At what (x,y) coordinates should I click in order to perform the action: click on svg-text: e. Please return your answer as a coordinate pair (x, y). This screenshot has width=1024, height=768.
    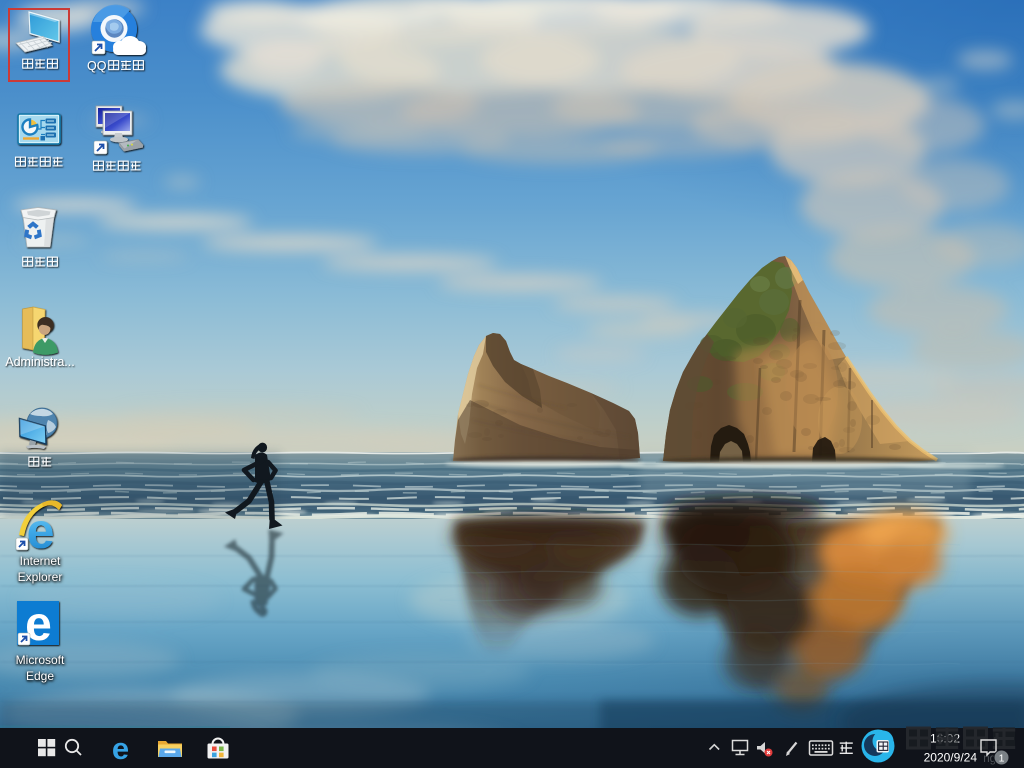
    Looking at the image, I should click on (120, 748).